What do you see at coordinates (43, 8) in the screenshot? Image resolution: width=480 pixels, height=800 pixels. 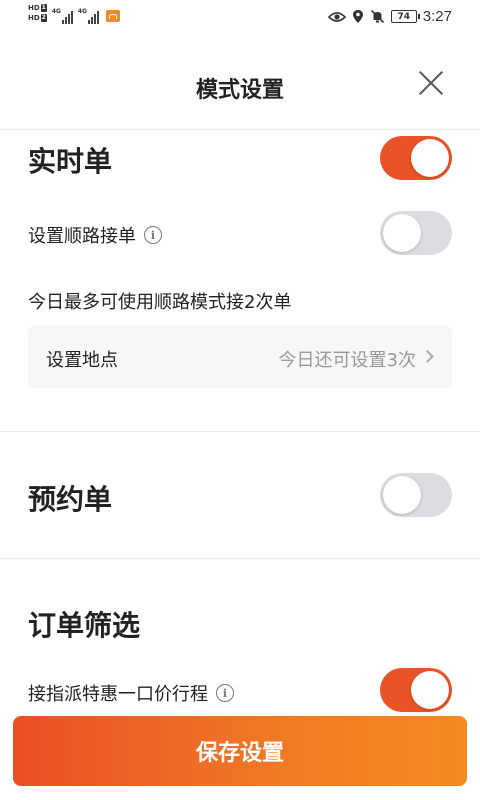 I see `sim1-index: 1` at bounding box center [43, 8].